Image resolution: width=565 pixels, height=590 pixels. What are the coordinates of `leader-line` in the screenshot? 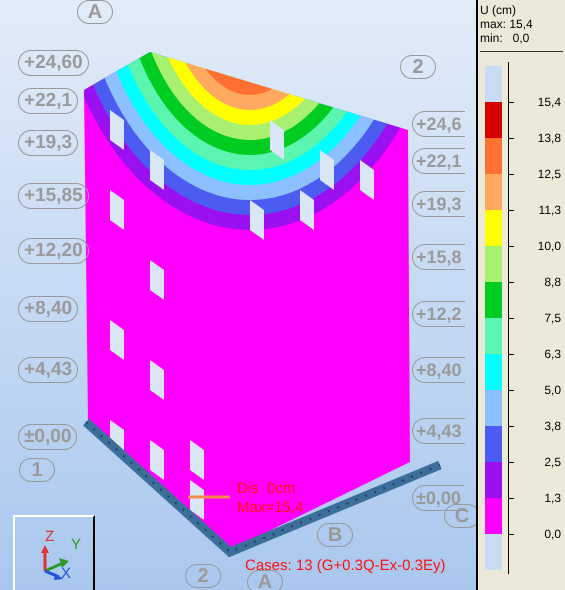 It's located at (209, 497).